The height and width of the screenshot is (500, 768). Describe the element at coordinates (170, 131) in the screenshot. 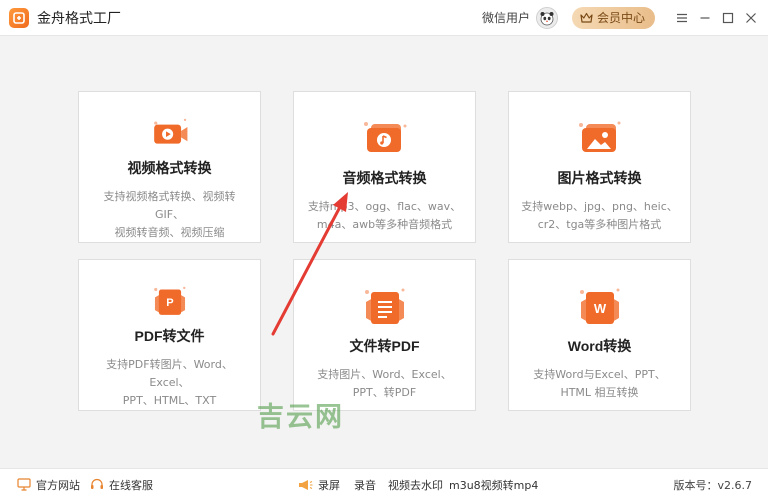

I see `video-convert-icon` at that location.